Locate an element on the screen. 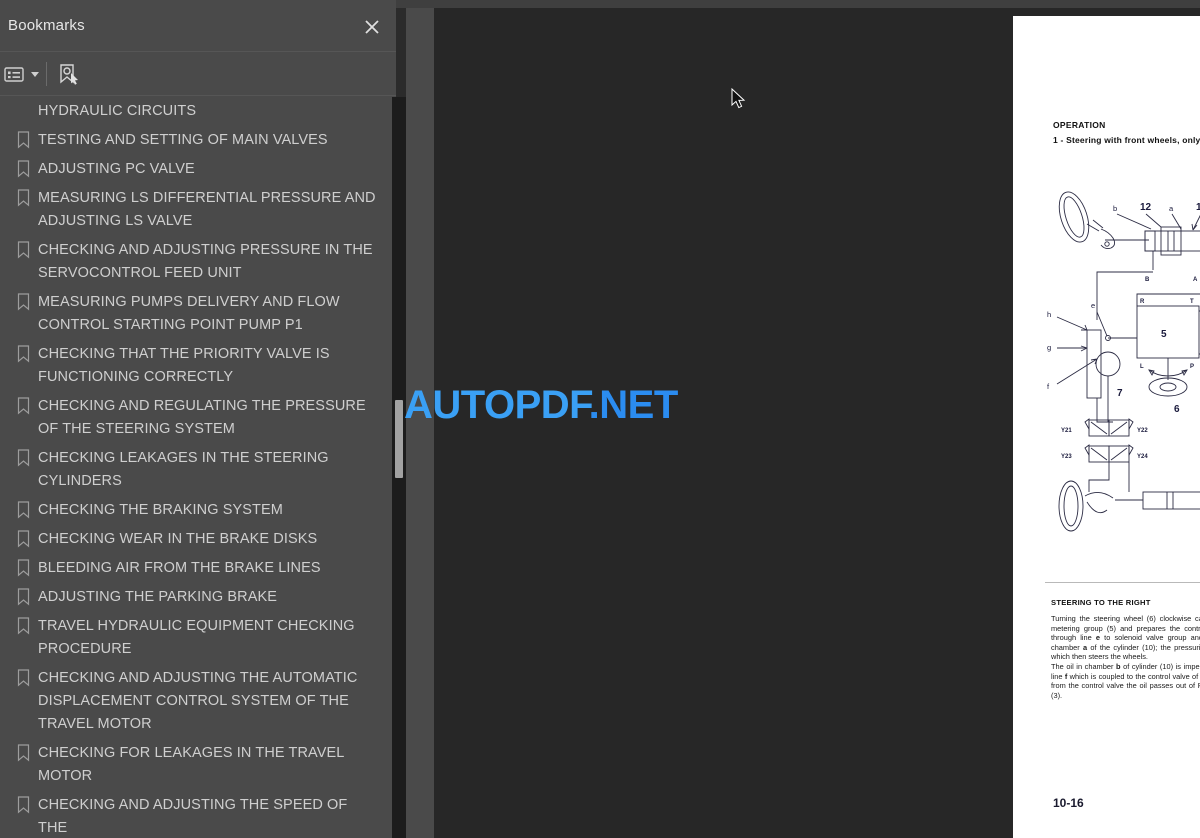 Image resolution: width=1200 pixels, height=838 pixels. bookmark-pointer-icon is located at coordinates (69, 74).